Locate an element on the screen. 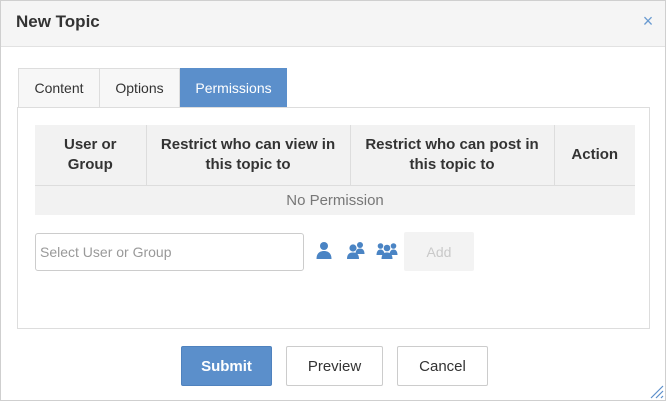 The image size is (666, 404). tab-content: Content is located at coordinates (59, 87).